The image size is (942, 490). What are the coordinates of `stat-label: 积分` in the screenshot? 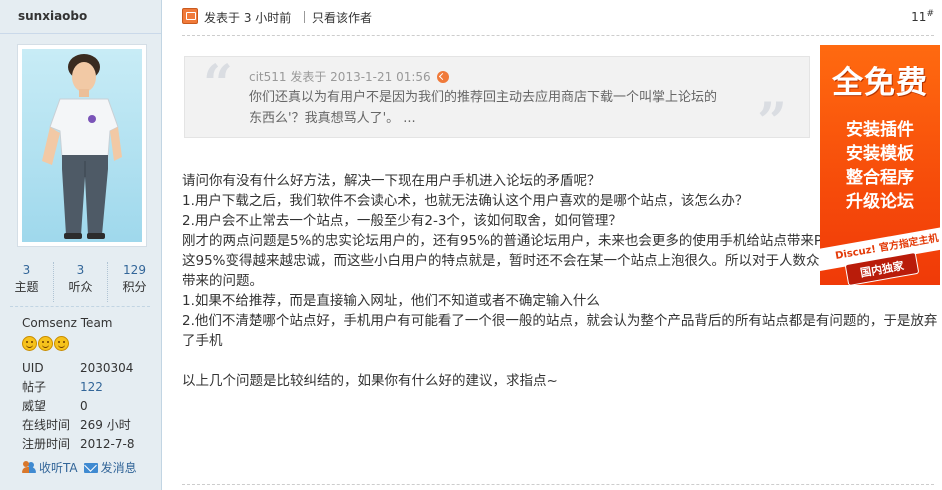 It's located at (134, 287).